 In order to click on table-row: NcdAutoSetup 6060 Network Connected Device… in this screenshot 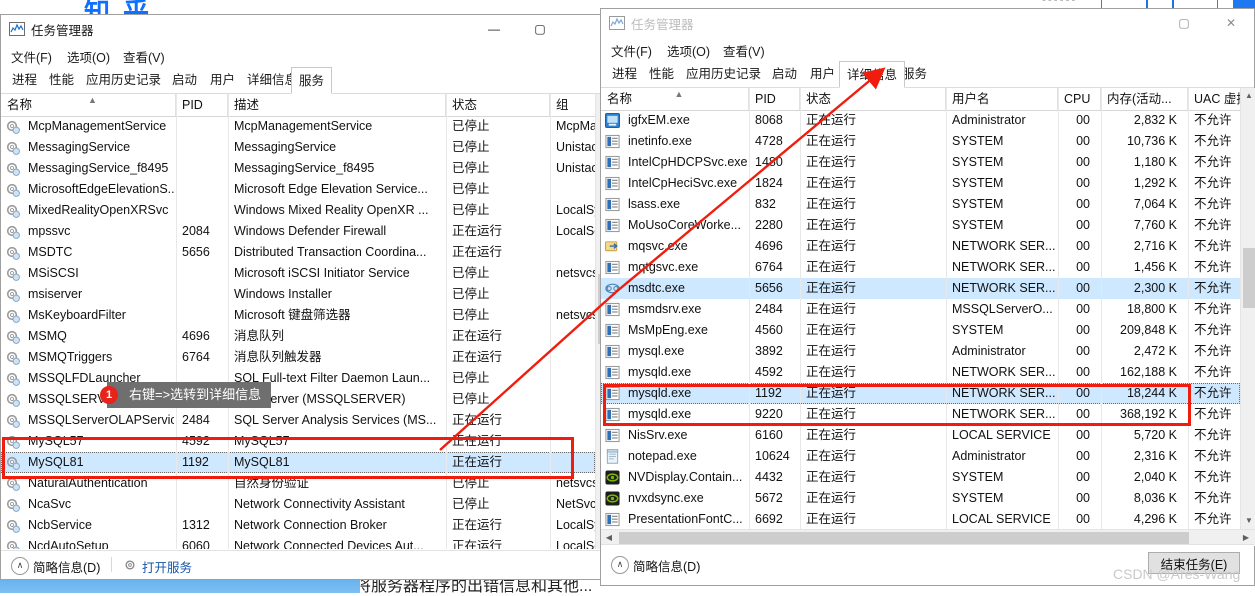, I will do `click(298, 542)`.